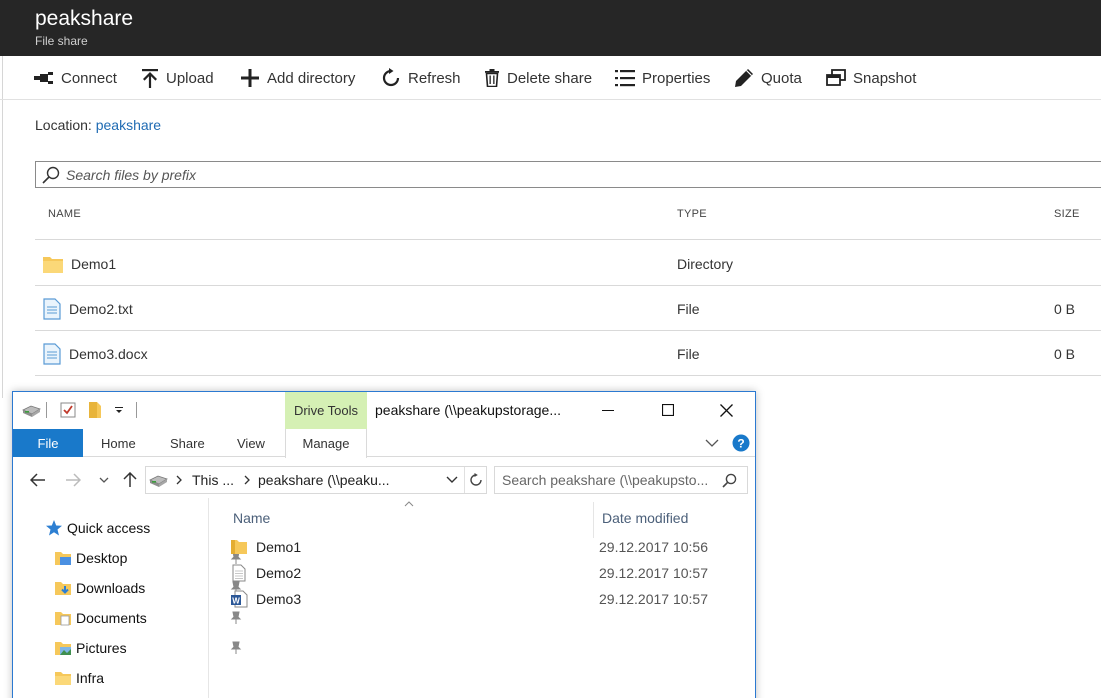  What do you see at coordinates (128, 125) in the screenshot?
I see `location-link: peakshare` at bounding box center [128, 125].